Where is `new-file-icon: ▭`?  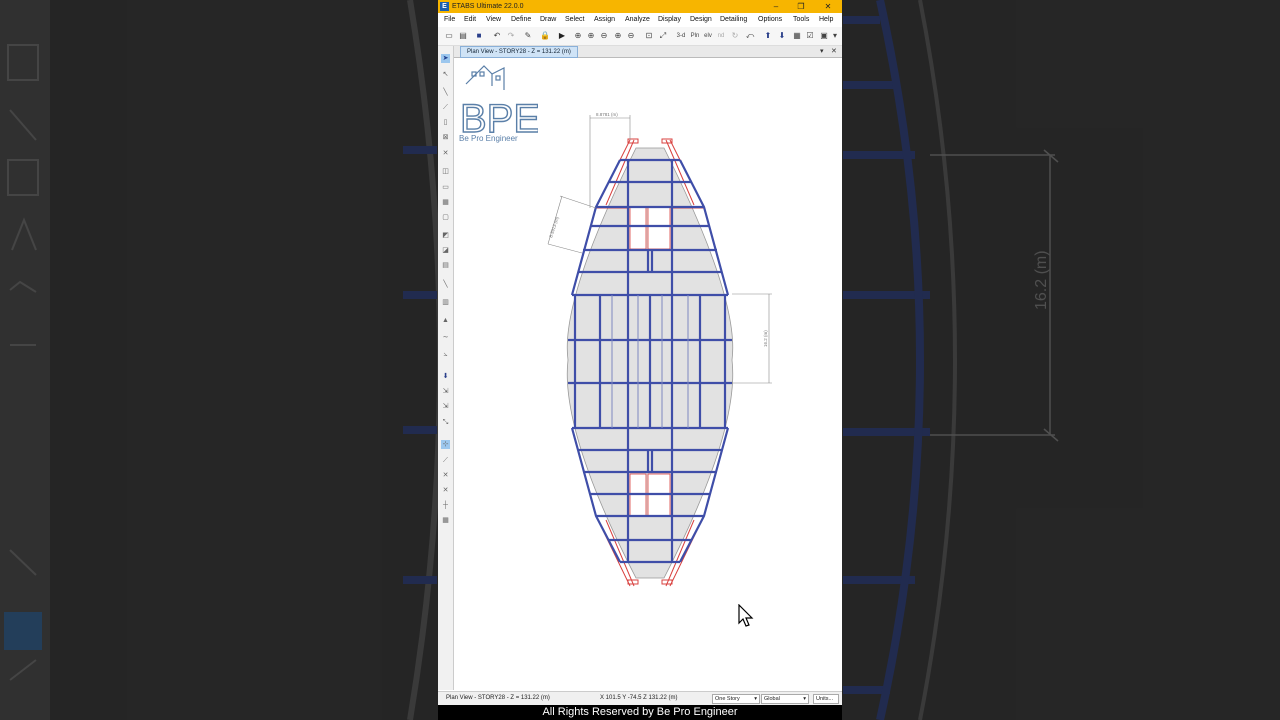
new-file-icon: ▭ is located at coordinates (449, 36).